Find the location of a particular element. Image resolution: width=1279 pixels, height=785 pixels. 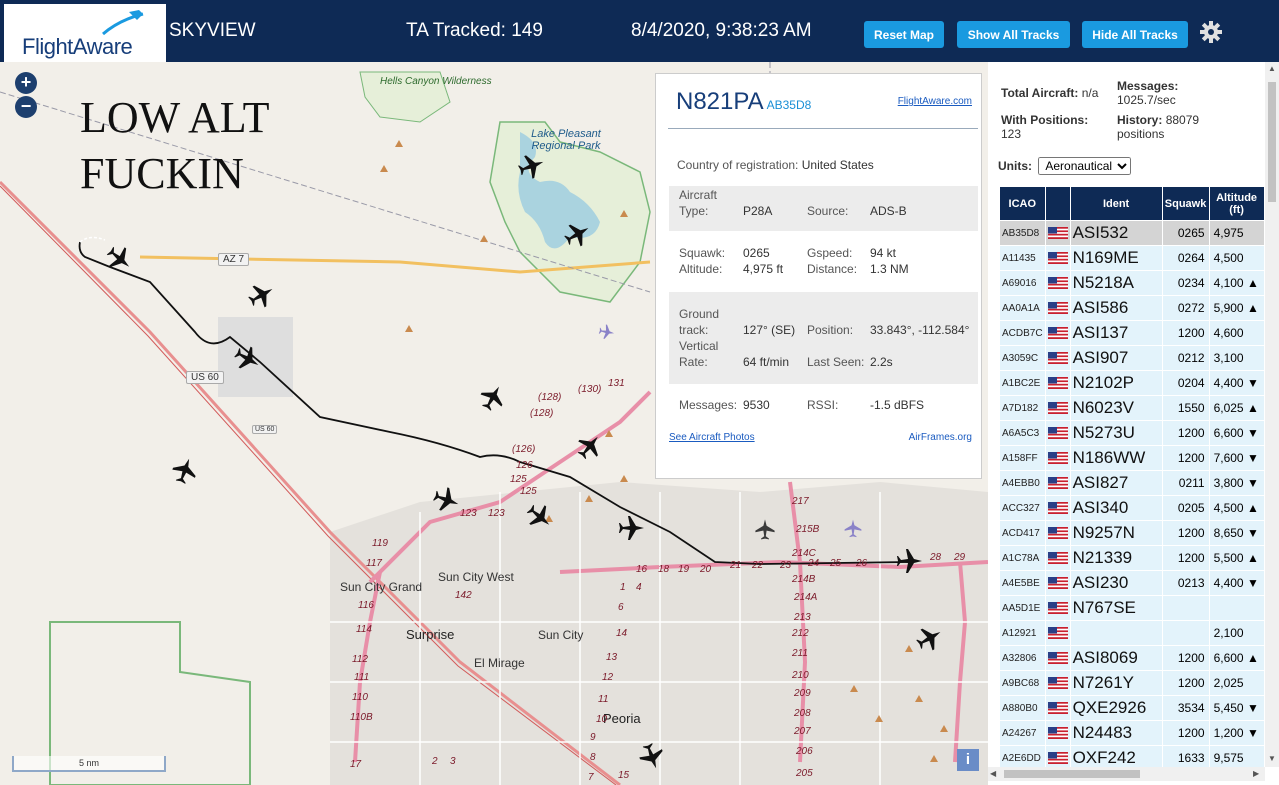

col-icao: ICAO is located at coordinates (1022, 203).